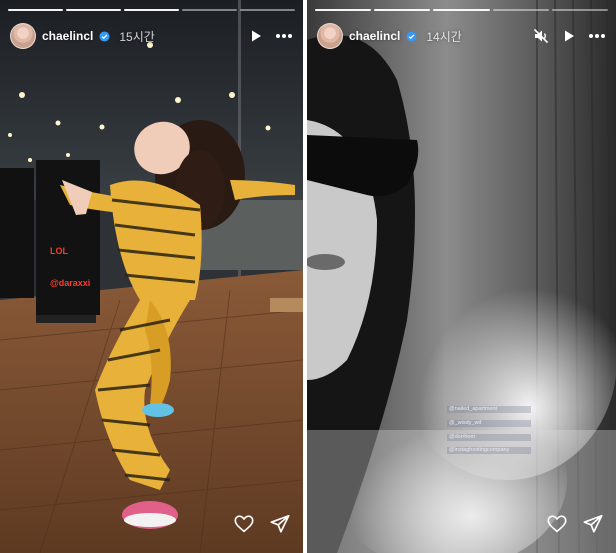 This screenshot has height=553, width=616. Describe the element at coordinates (489, 409) in the screenshot. I see `mention-sticker-1: @nailed_apartment` at that location.